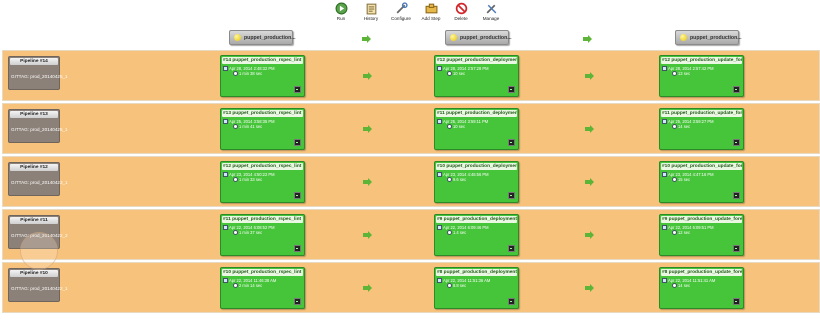 This screenshot has height=322, width=820. Describe the element at coordinates (38, 179) in the screenshot. I see `pipeline-box: Pipeline #12 GITTAG: prod_20140423_1` at that location.